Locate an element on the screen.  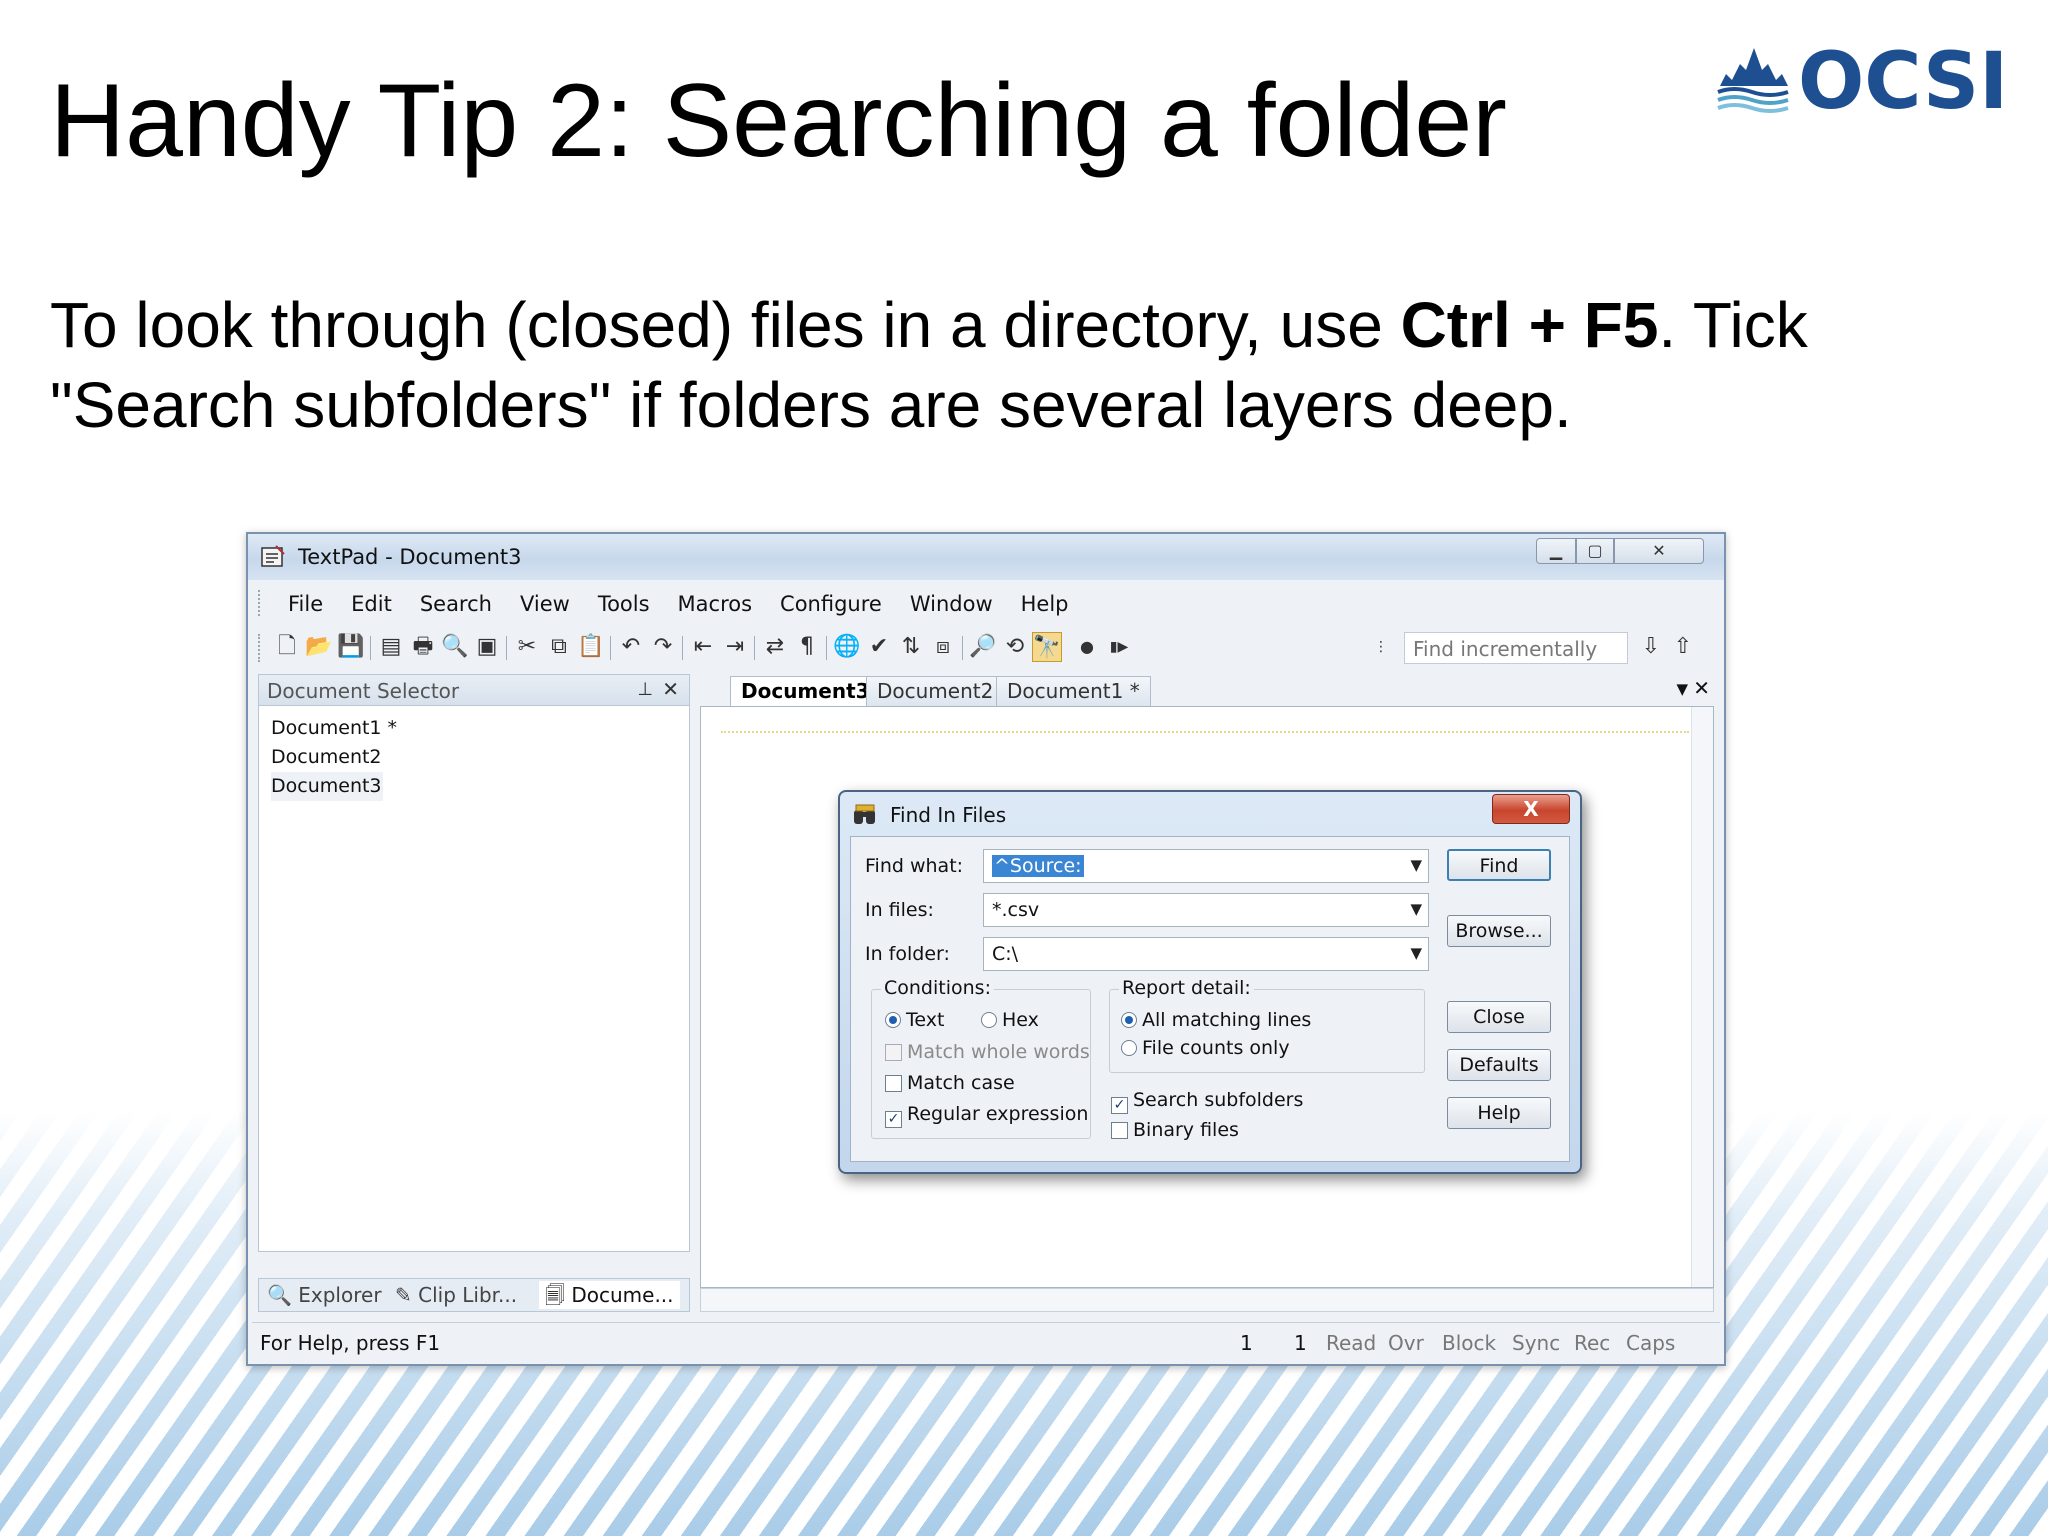
compare-icon: ⧈ is located at coordinates (943, 647).